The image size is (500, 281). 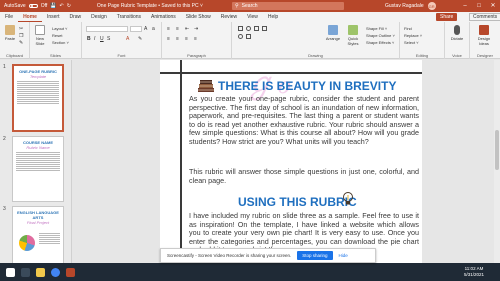 What do you see at coordinates (25, 272) in the screenshot?
I see `task-view-icon` at bounding box center [25, 272].